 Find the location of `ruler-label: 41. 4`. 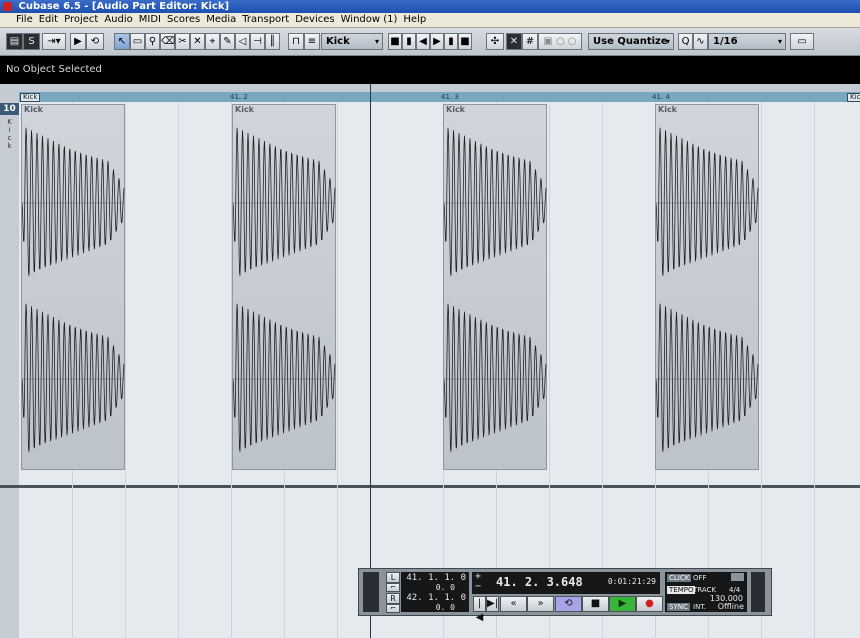

ruler-label: 41. 4 is located at coordinates (661, 97).